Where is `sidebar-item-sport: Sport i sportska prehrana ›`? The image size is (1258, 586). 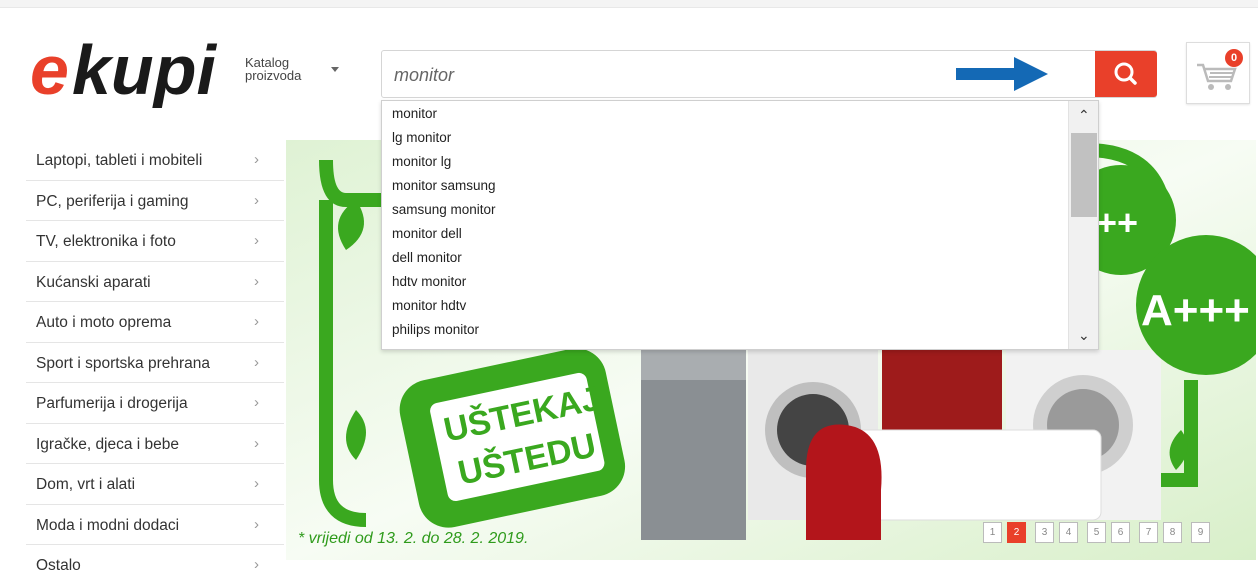 sidebar-item-sport: Sport i sportska prehrana › is located at coordinates (155, 363).